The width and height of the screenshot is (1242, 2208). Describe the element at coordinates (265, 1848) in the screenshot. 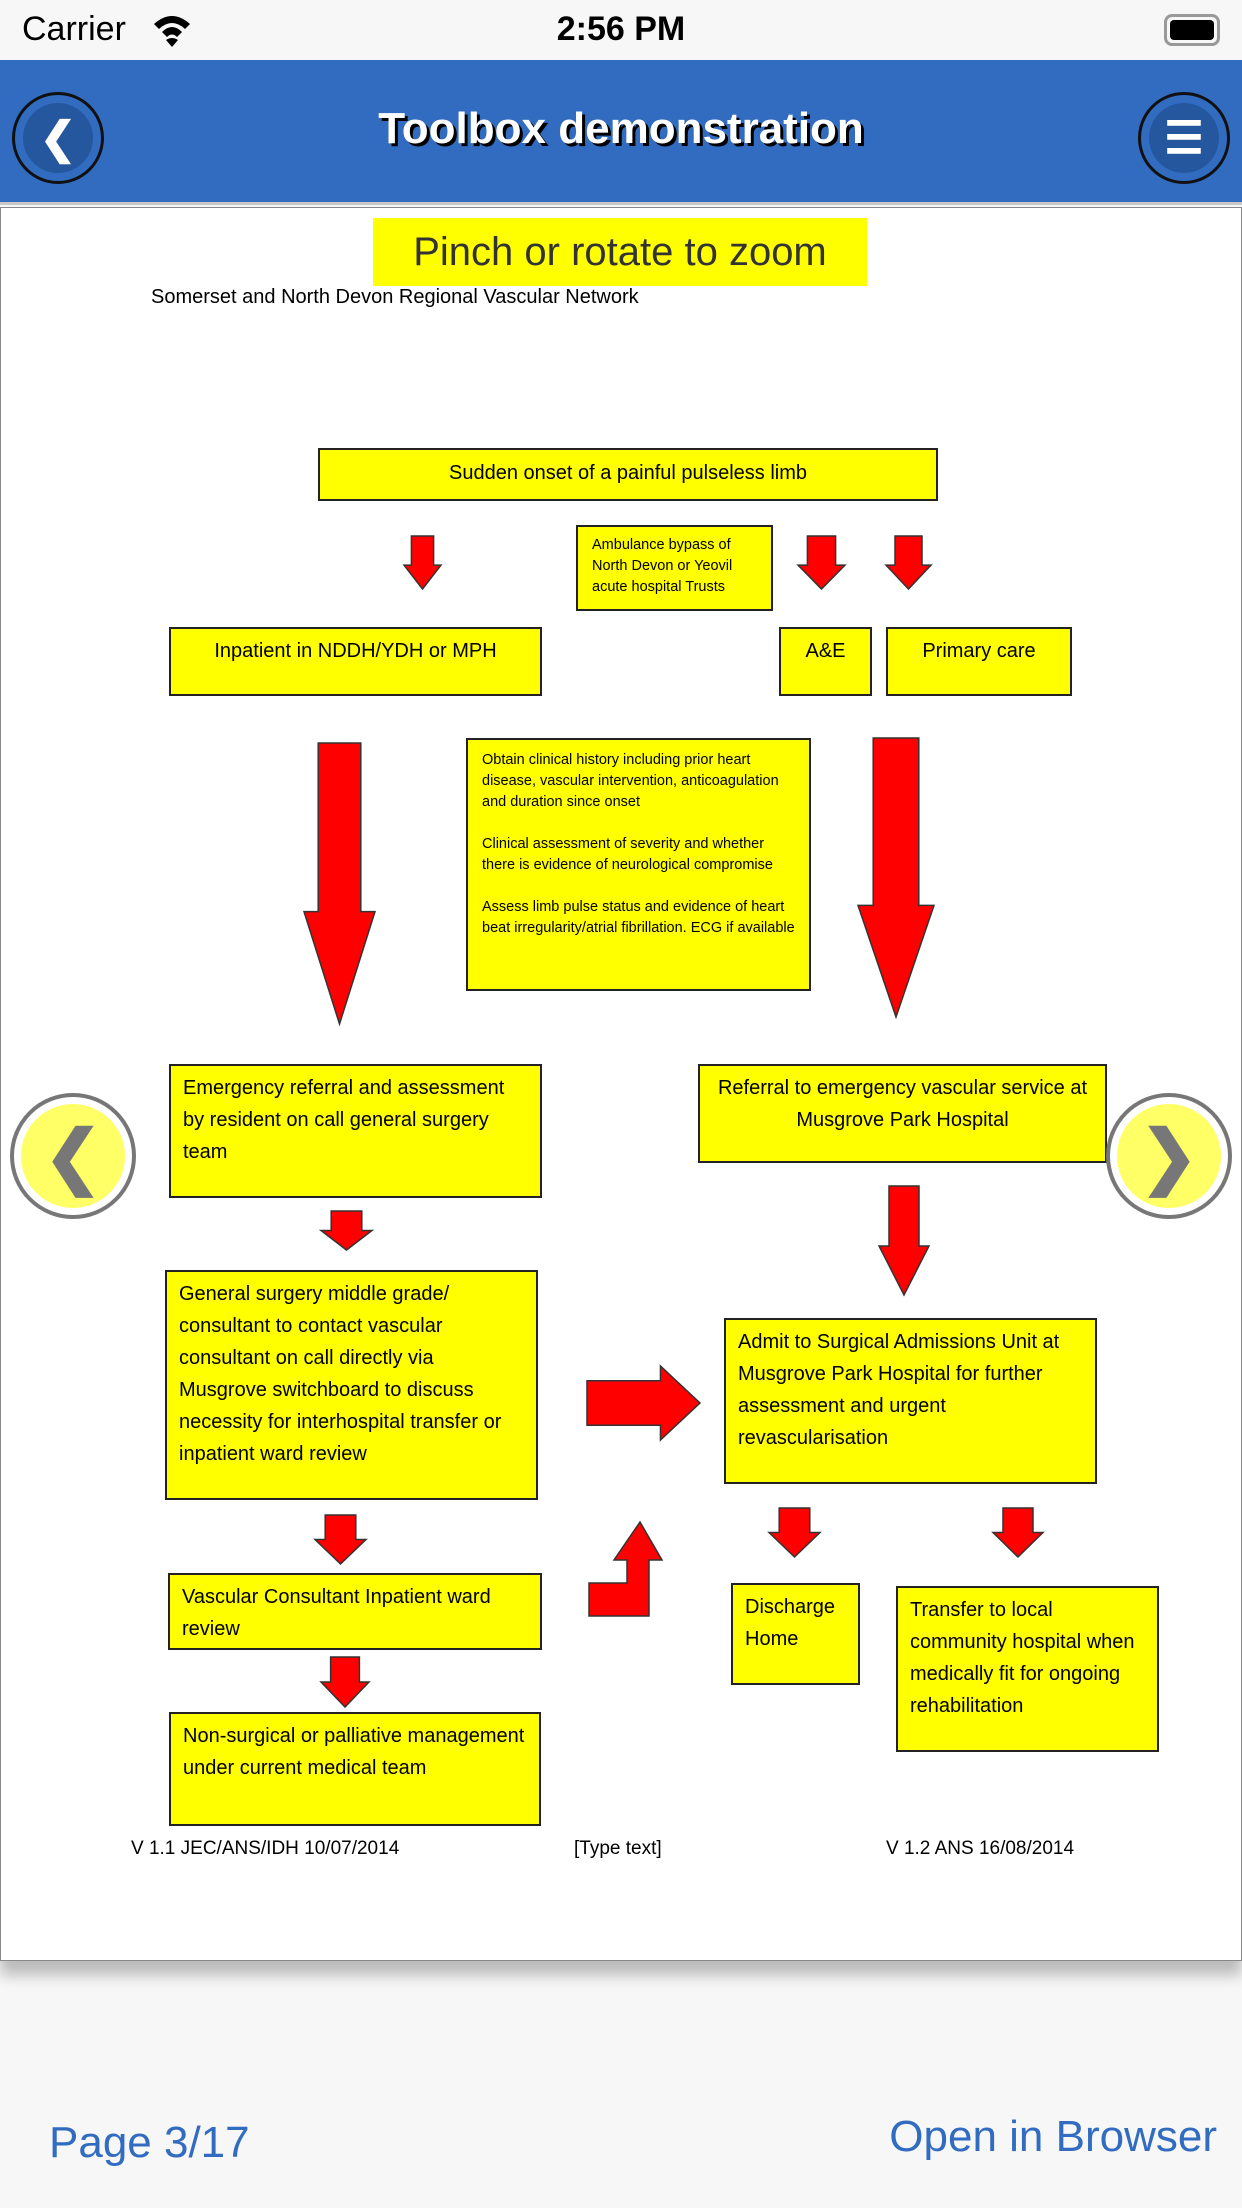

I see `footer-version-left: V 1.1 JEC/ANS/IDH 10/07/2014` at that location.